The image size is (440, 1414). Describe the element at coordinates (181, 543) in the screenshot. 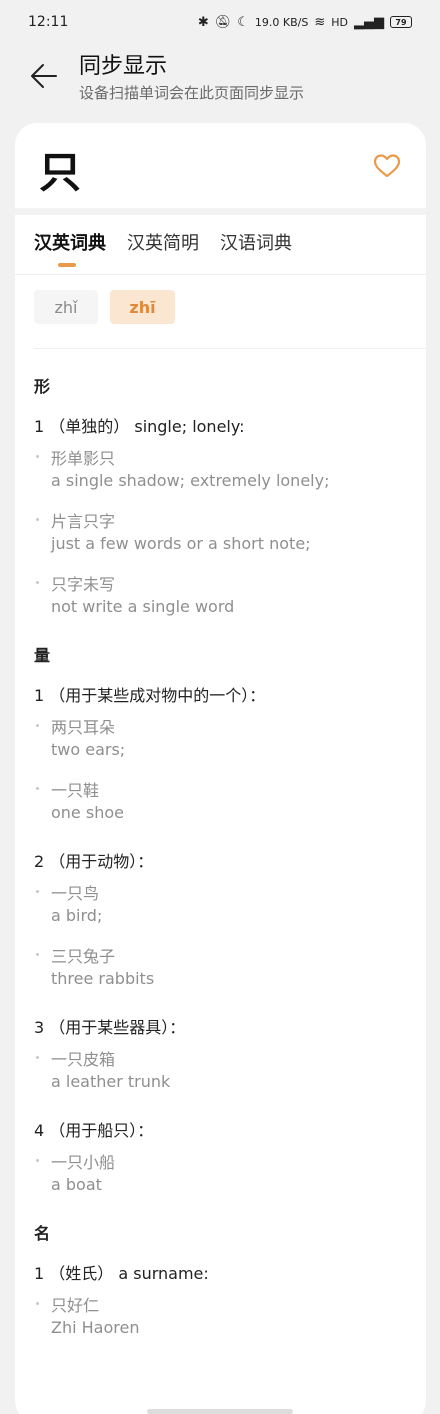

I see `example-english: just a few words or a short note;` at that location.